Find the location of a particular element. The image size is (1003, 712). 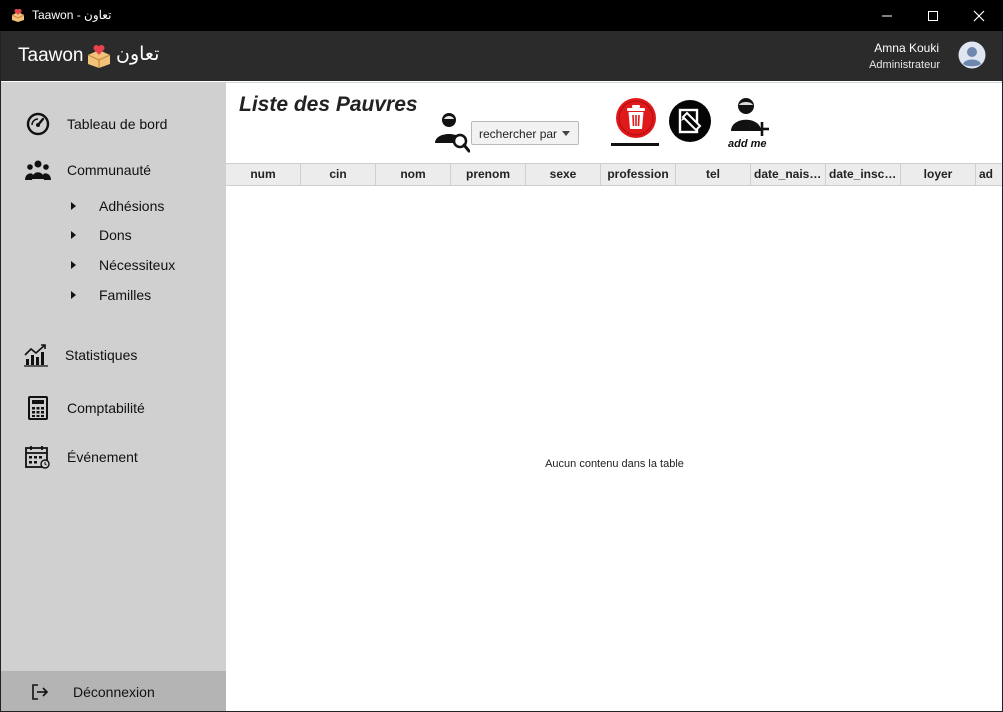

logout-label: Déconnexion is located at coordinates (114, 692).